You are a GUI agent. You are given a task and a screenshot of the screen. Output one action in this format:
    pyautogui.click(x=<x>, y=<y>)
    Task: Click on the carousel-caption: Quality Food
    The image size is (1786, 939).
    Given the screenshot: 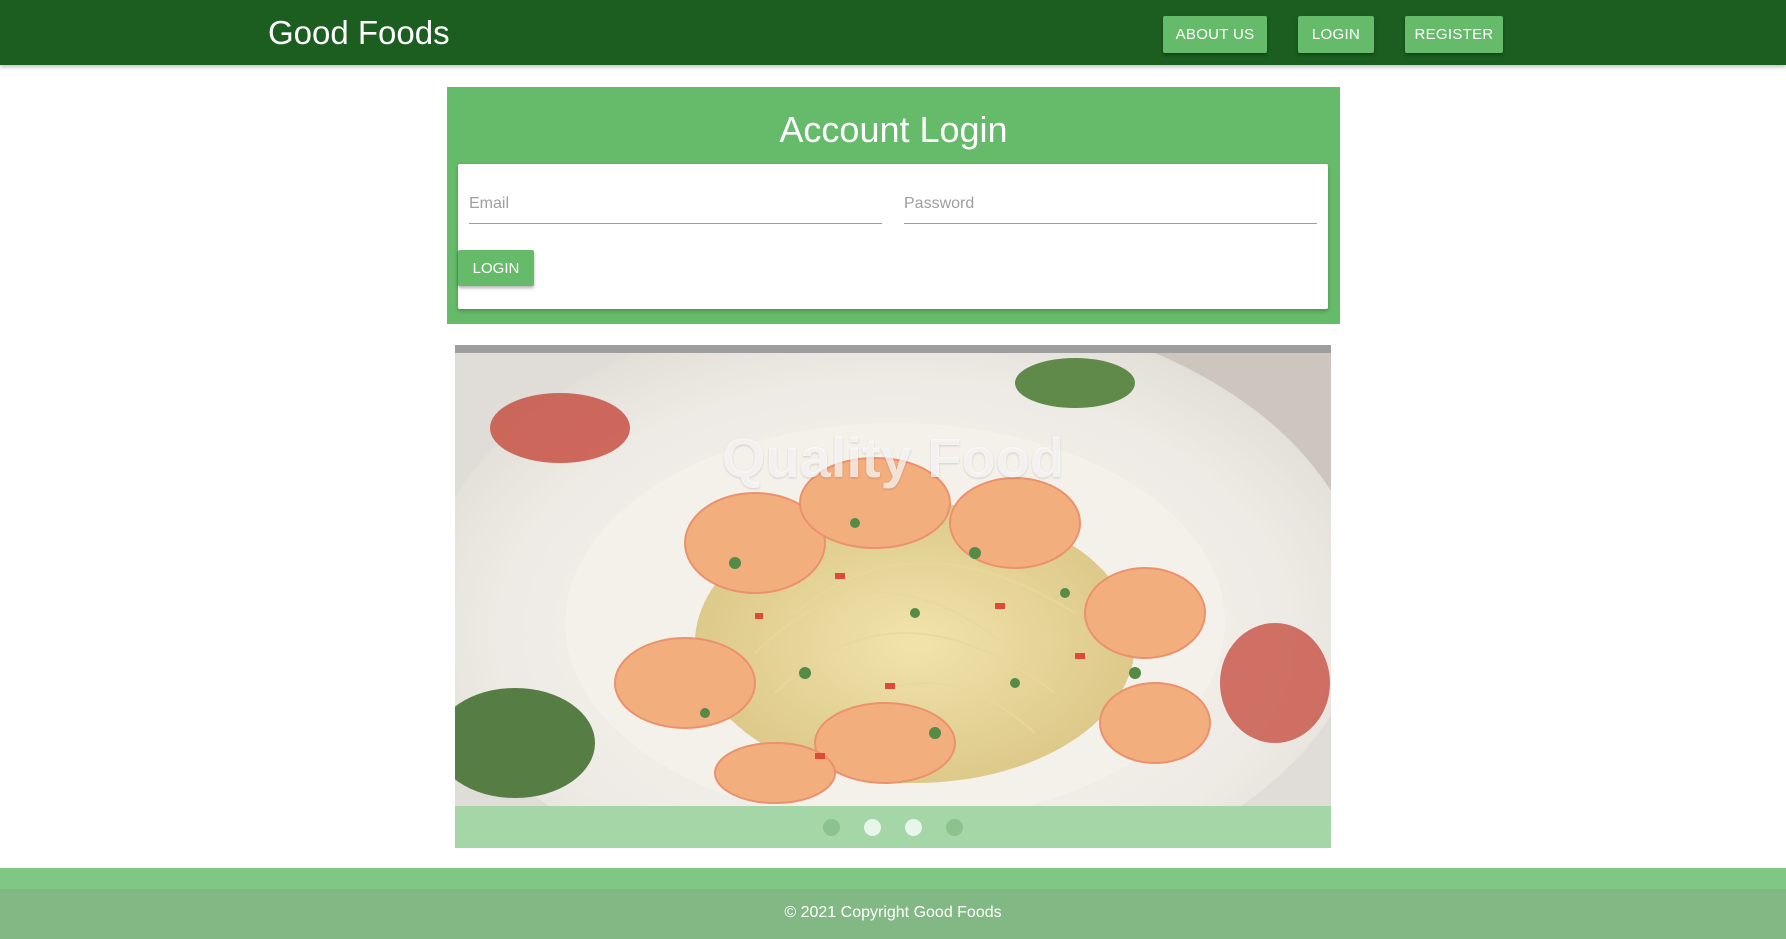 What is the action you would take?
    pyautogui.click(x=893, y=457)
    